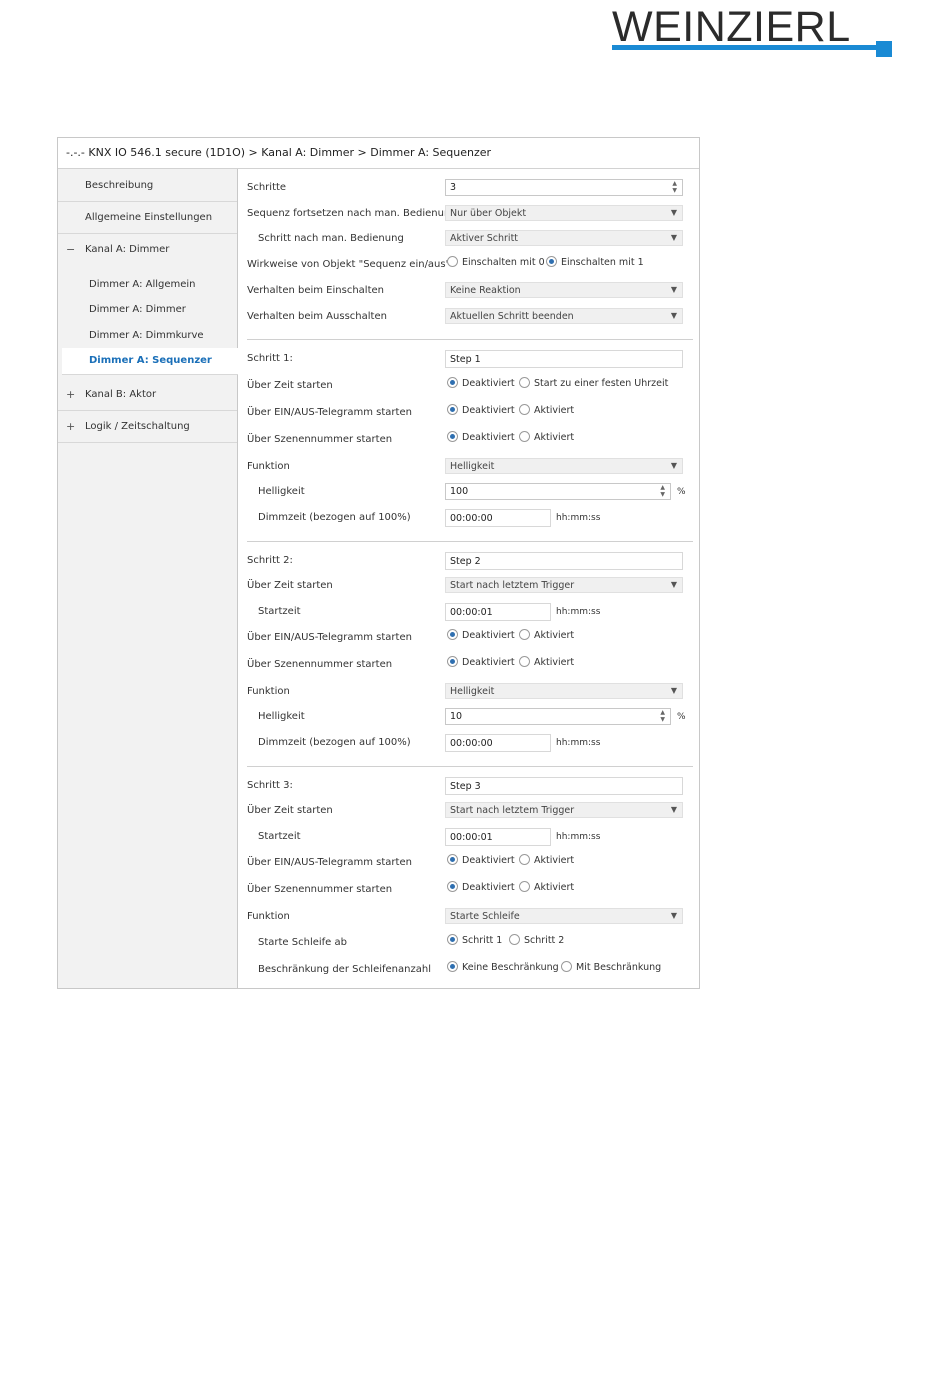 This screenshot has height=1378, width=950. I want to click on radio-label: Einschalten mit 0, so click(503, 262).